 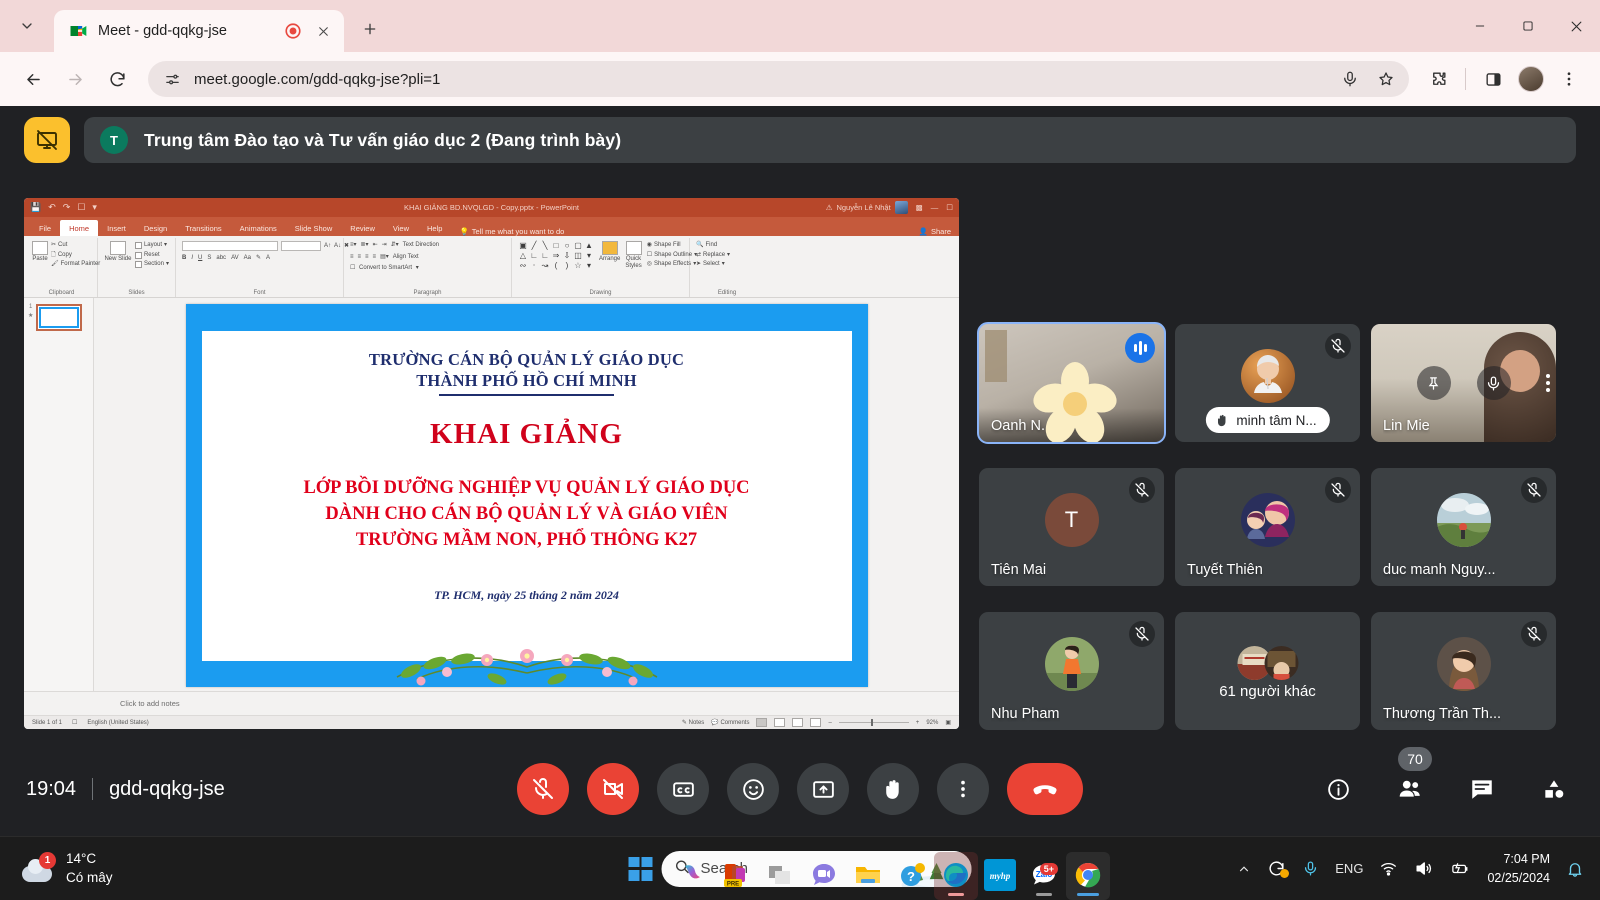 What do you see at coordinates (935, 207) in the screenshot?
I see `ppt-minimize-button: —` at bounding box center [935, 207].